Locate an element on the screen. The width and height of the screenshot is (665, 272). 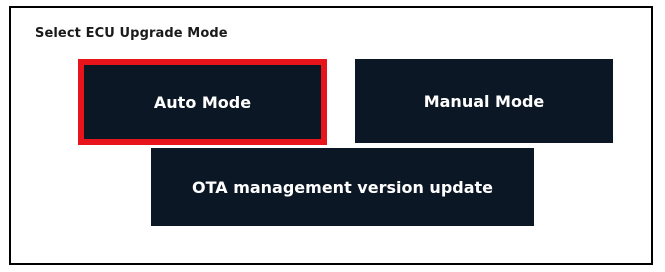
manual-mode-label: Manual Mode is located at coordinates (484, 101).